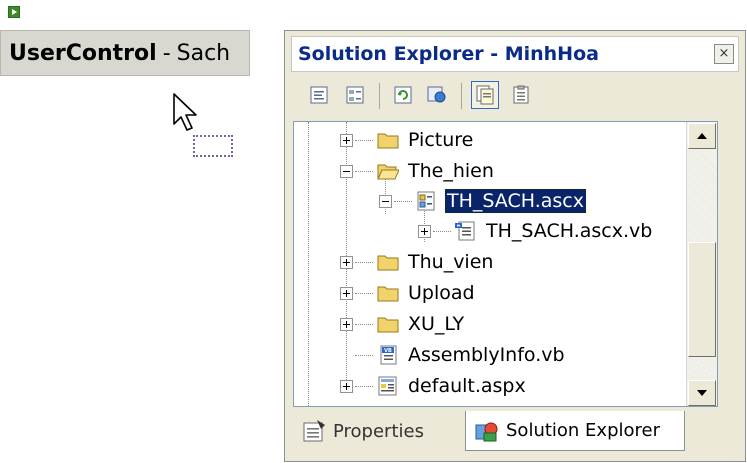  I want to click on svg-text: VB, so click(388, 351).